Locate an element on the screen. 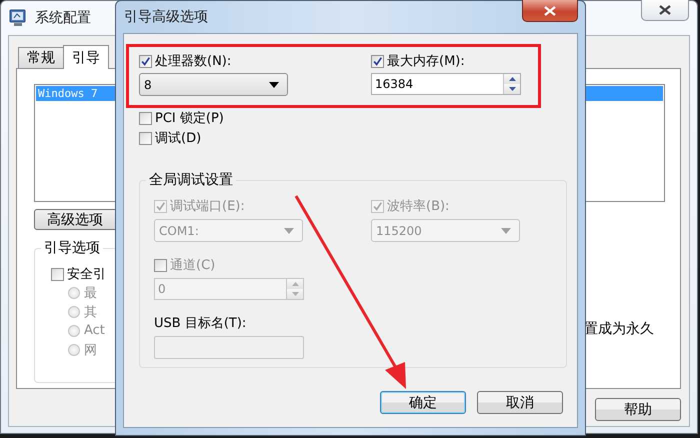  help-button: 帮助 is located at coordinates (638, 409).